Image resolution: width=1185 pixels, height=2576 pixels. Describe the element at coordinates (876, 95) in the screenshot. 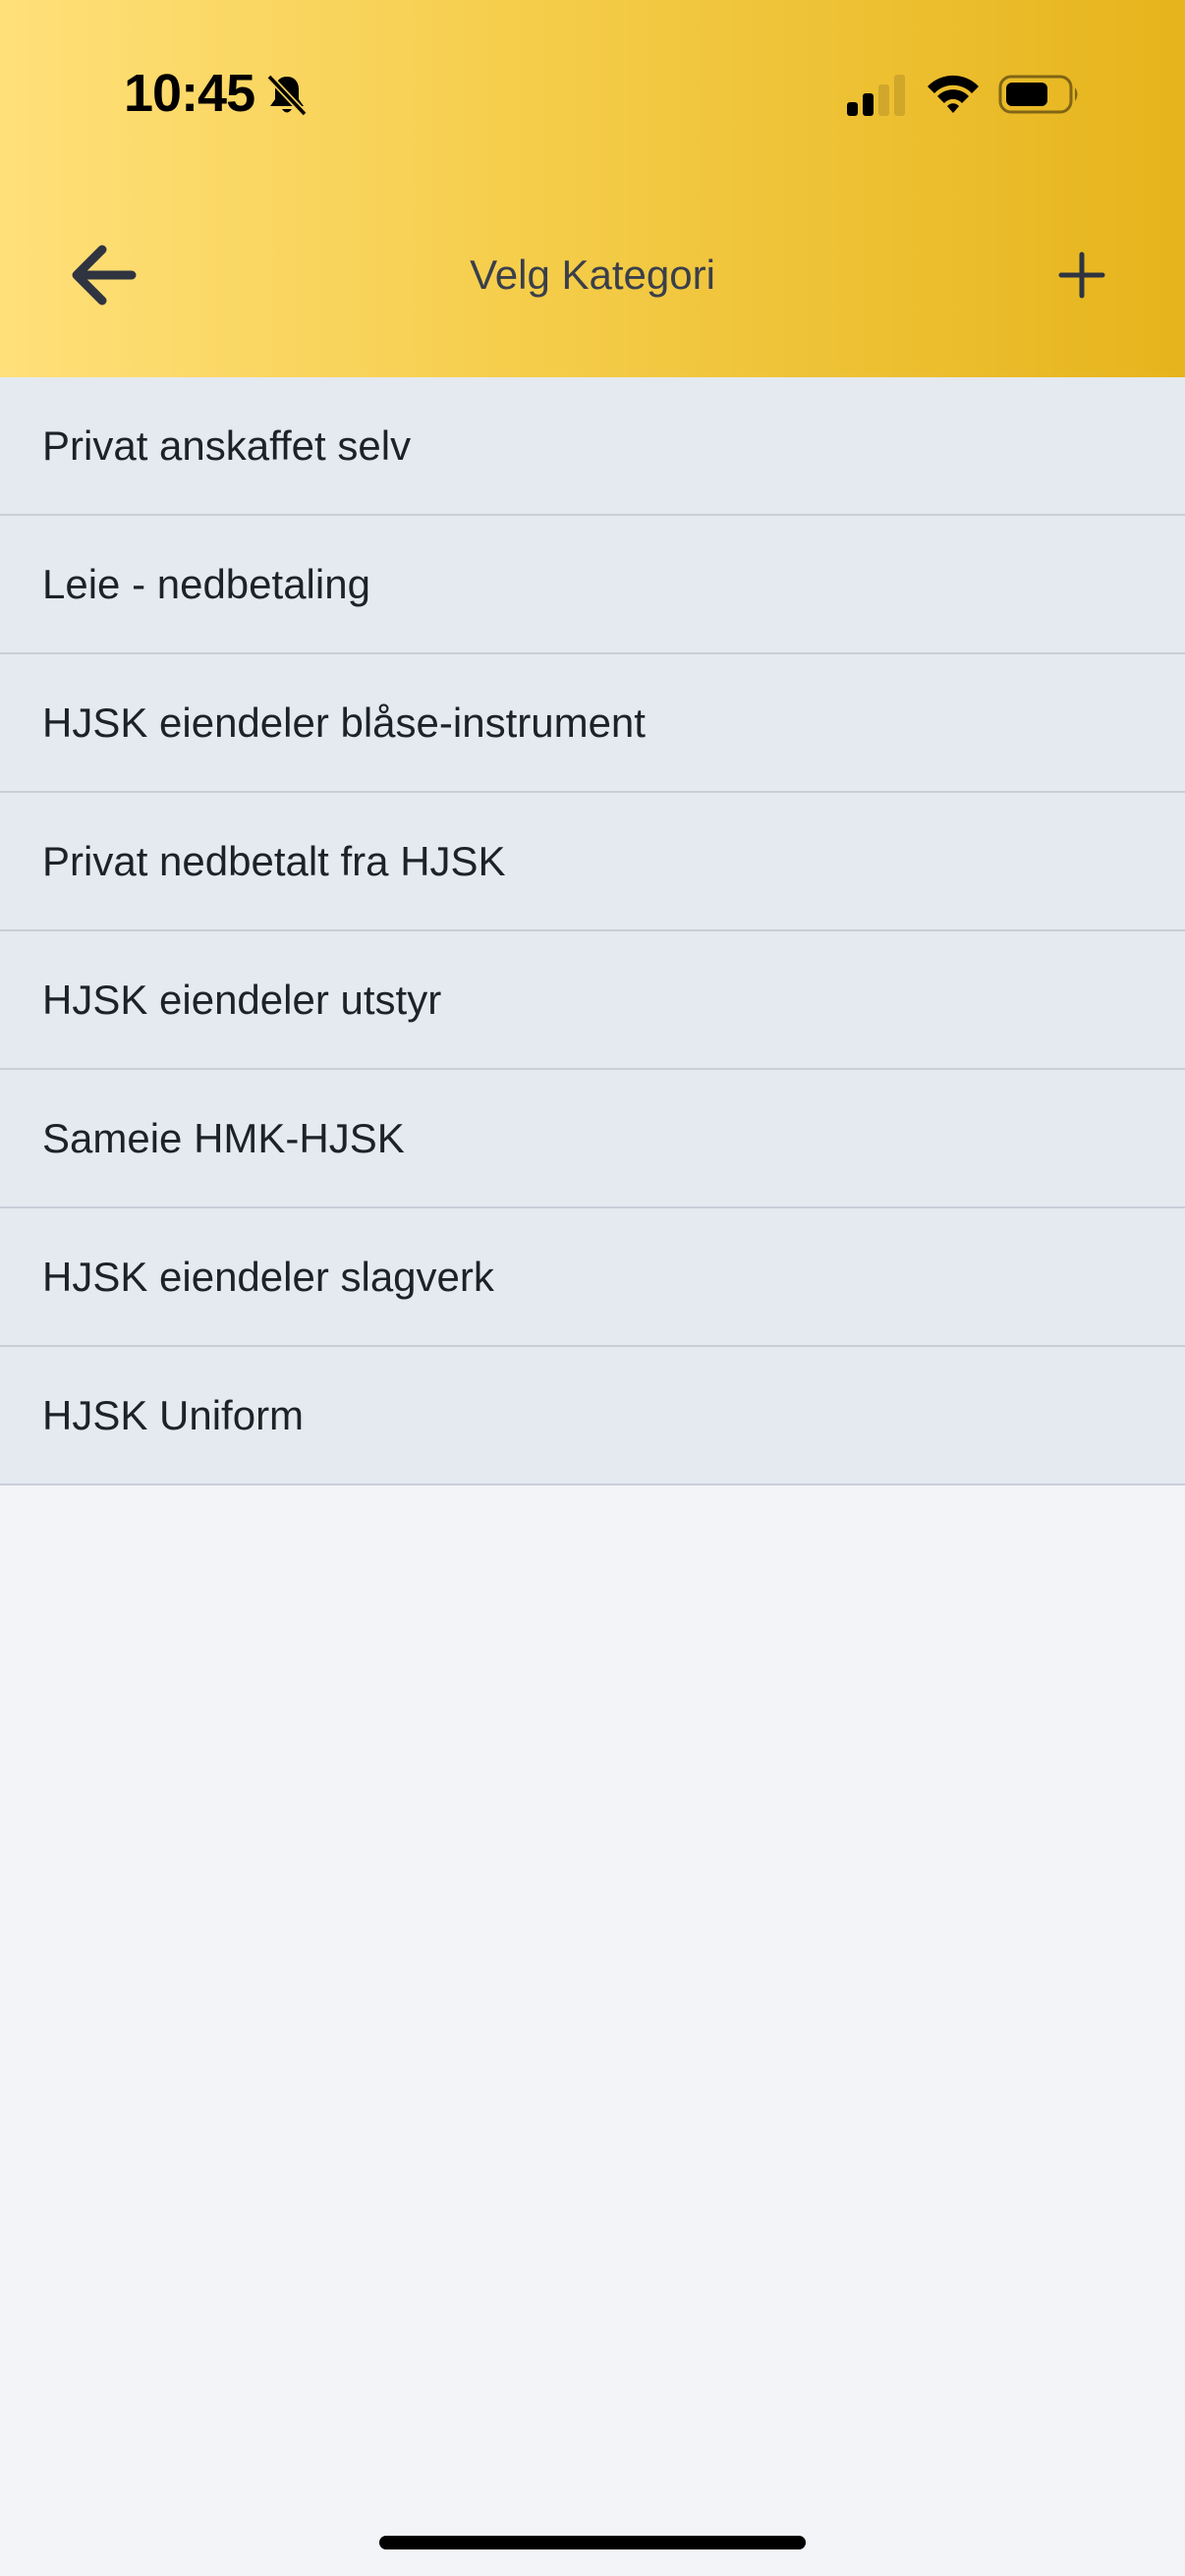

I see `cellular-signal-icon` at that location.